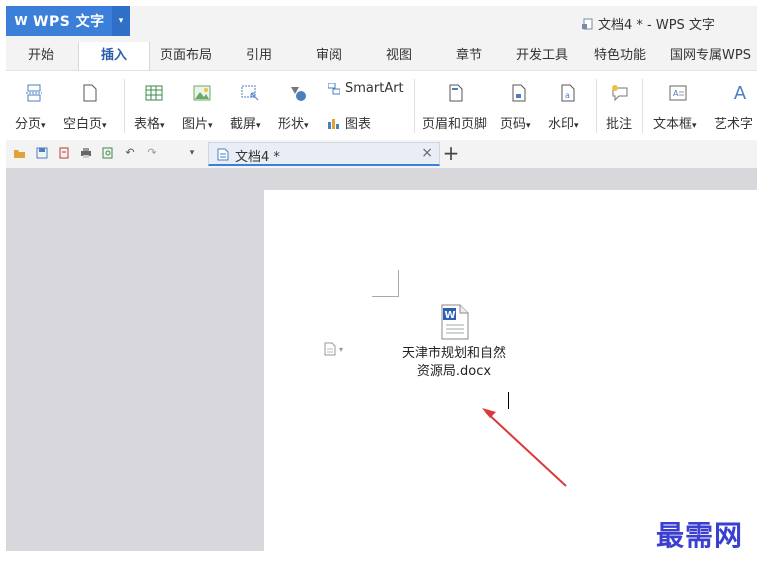  Describe the element at coordinates (349, 122) in the screenshot. I see `chart-button: 图表` at that location.